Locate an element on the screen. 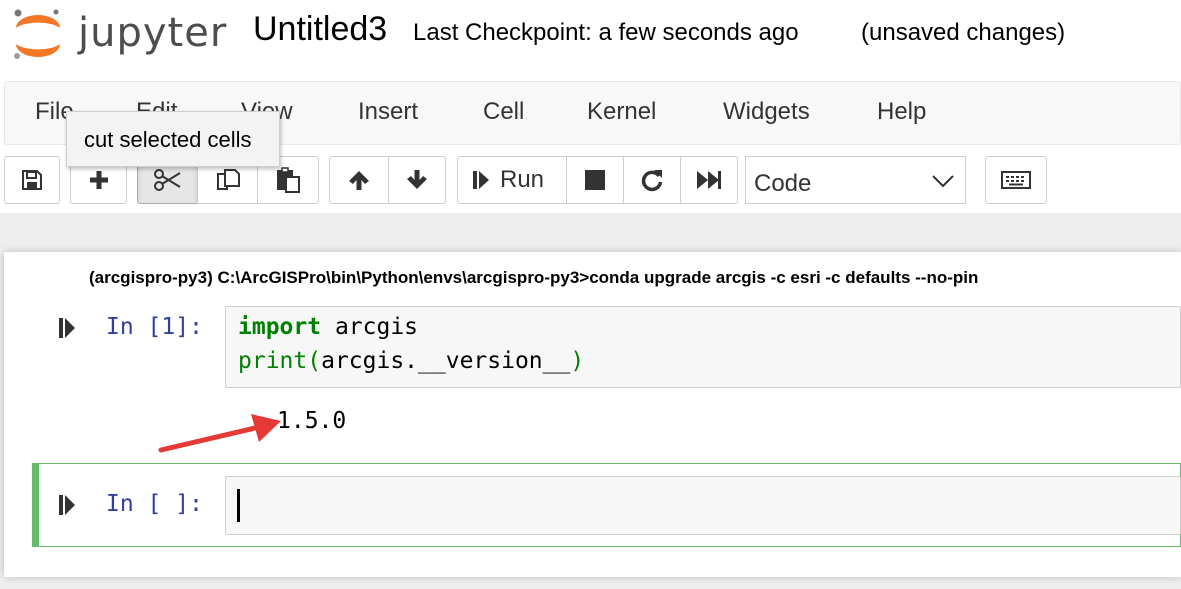 This screenshot has width=1181, height=589. menu-help: Help is located at coordinates (901, 112).